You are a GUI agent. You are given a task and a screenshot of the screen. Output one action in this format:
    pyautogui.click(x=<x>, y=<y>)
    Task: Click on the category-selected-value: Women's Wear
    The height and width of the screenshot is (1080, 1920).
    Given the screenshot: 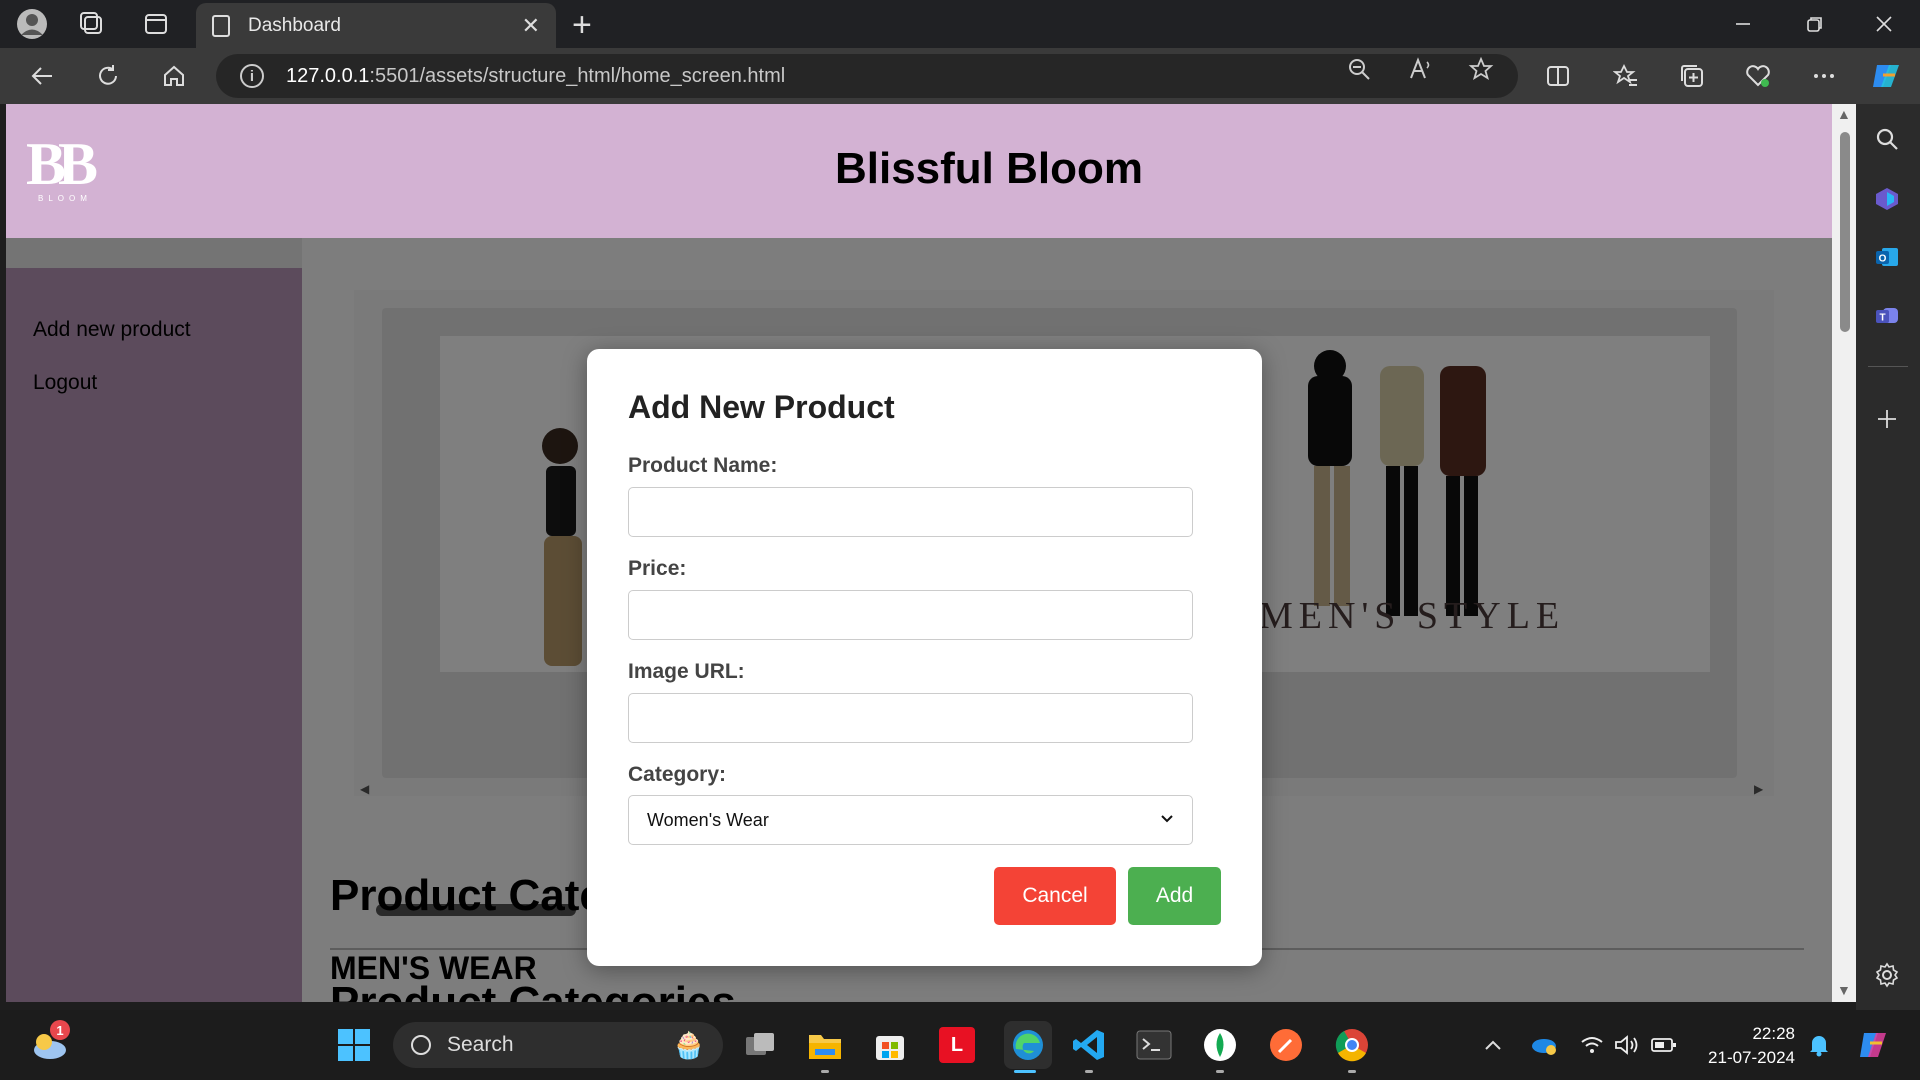 What is the action you would take?
    pyautogui.click(x=708, y=819)
    